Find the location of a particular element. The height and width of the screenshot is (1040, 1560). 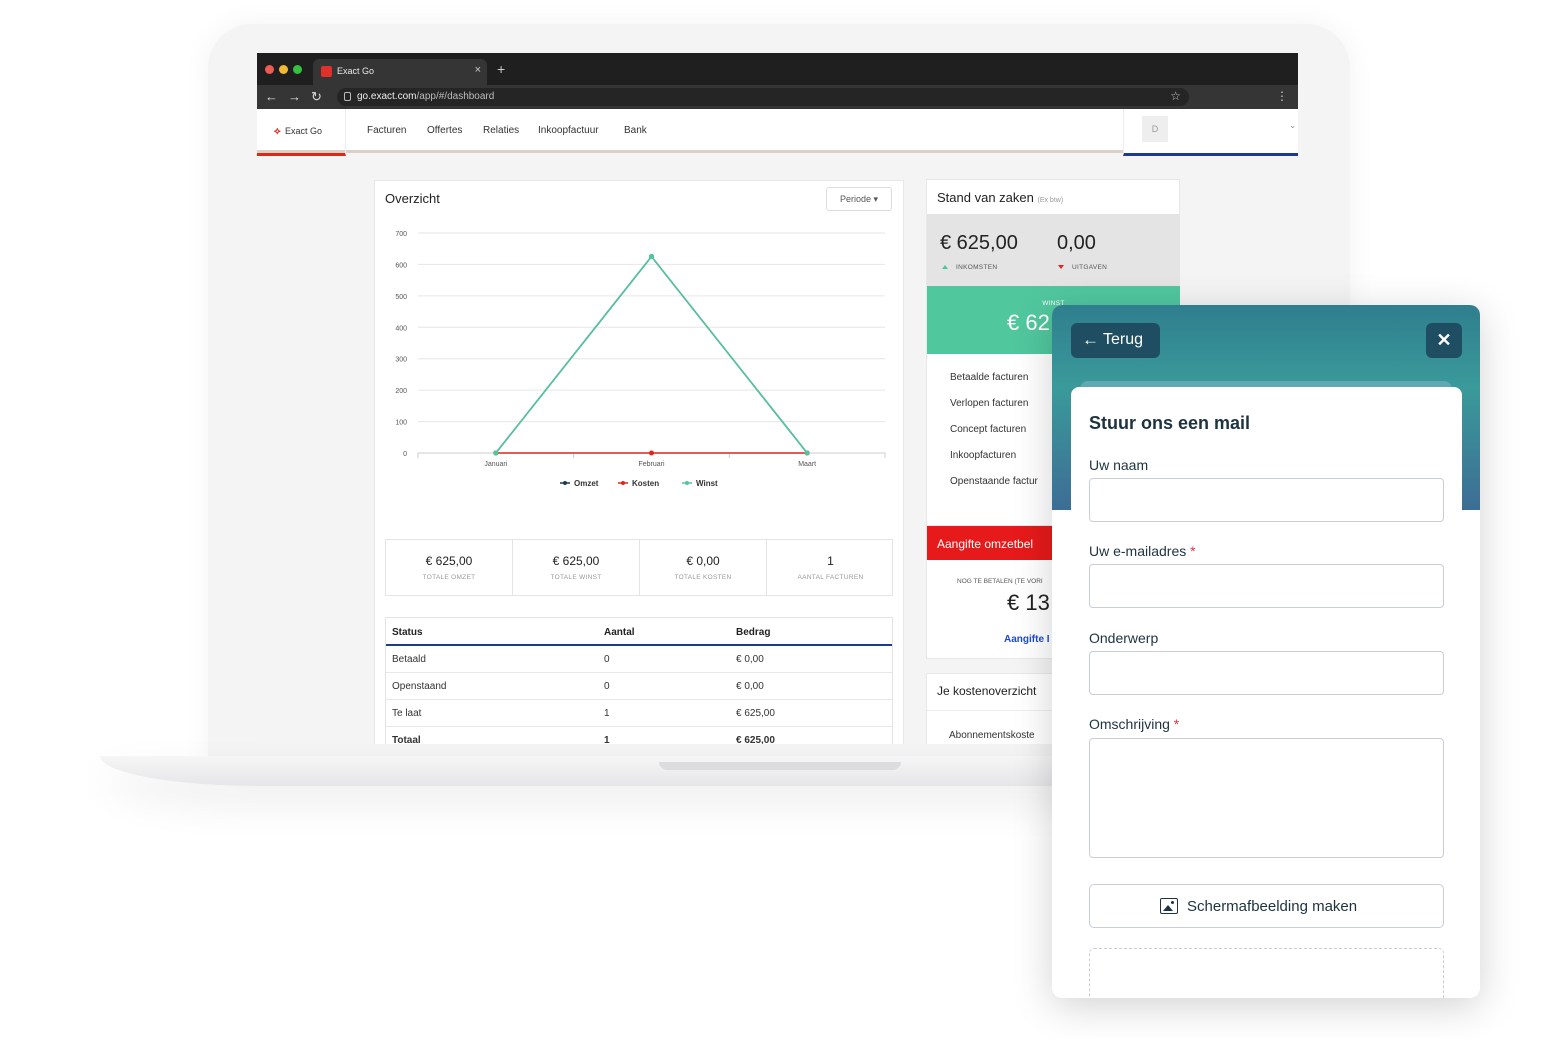

table-header: Status Aantal Bedrag is located at coordinates (639, 632).